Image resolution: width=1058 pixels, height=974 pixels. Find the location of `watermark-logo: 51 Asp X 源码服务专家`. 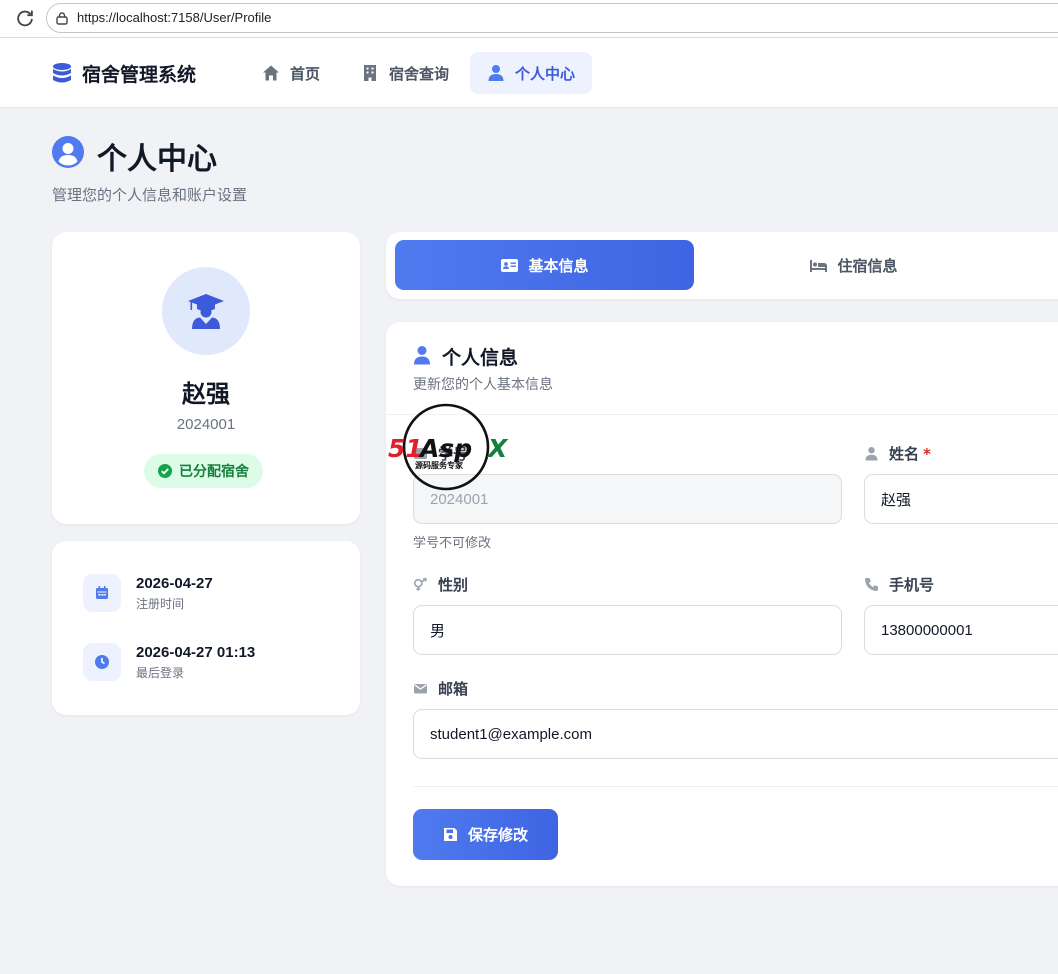

watermark-logo: 51 Asp X 源码服务专家 is located at coordinates (448, 447).